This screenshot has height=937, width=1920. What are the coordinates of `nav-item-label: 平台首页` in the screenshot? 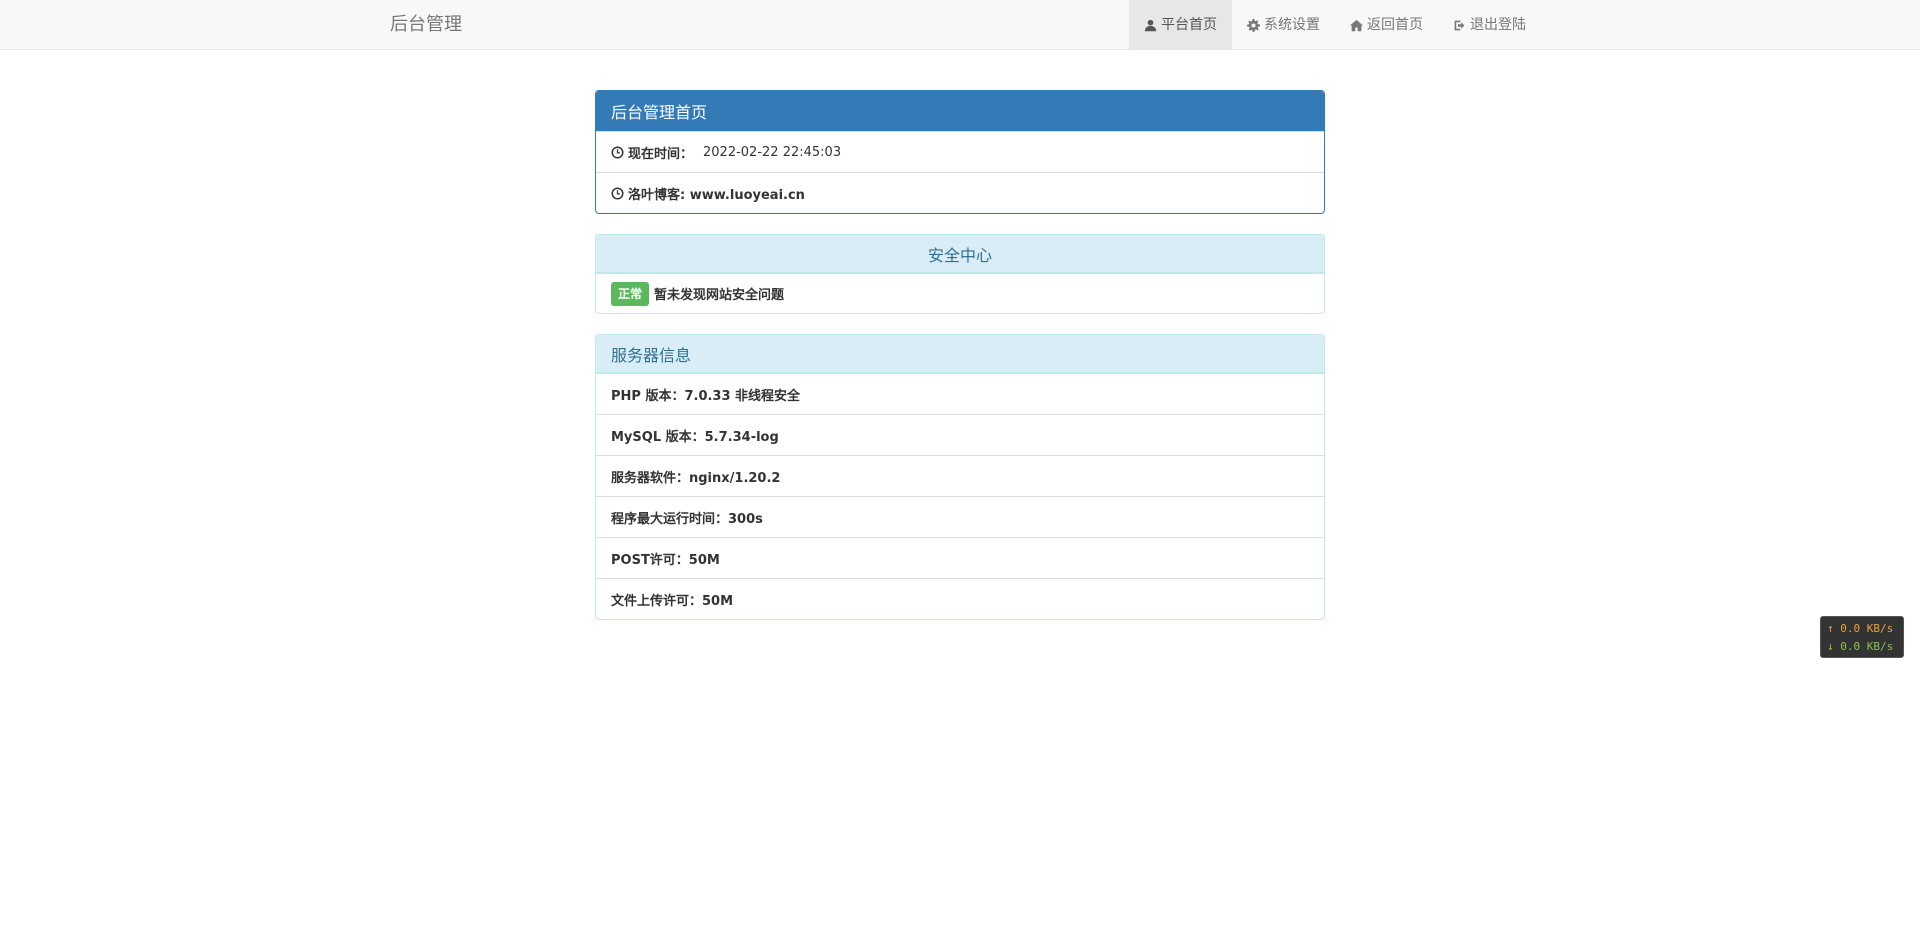 It's located at (1189, 25).